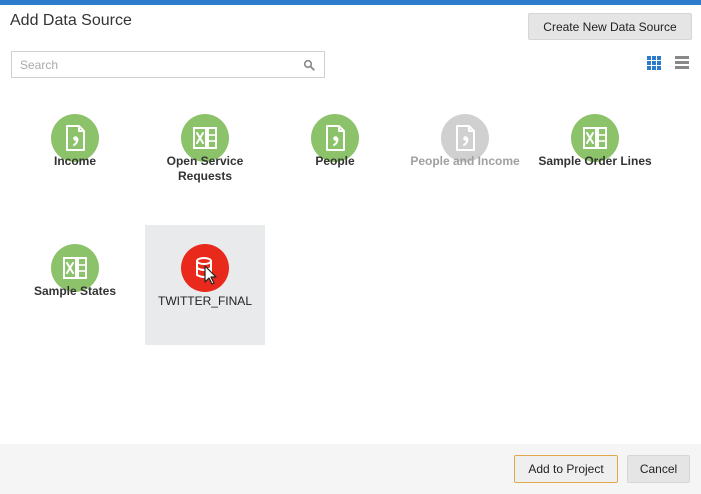 This screenshot has width=701, height=494. I want to click on search-box, so click(168, 64).